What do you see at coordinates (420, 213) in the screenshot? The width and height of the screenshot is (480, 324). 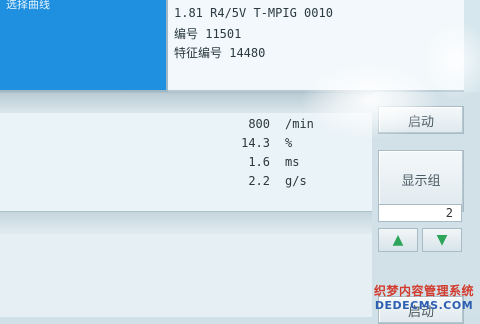 I see `group-number-field: 2` at bounding box center [420, 213].